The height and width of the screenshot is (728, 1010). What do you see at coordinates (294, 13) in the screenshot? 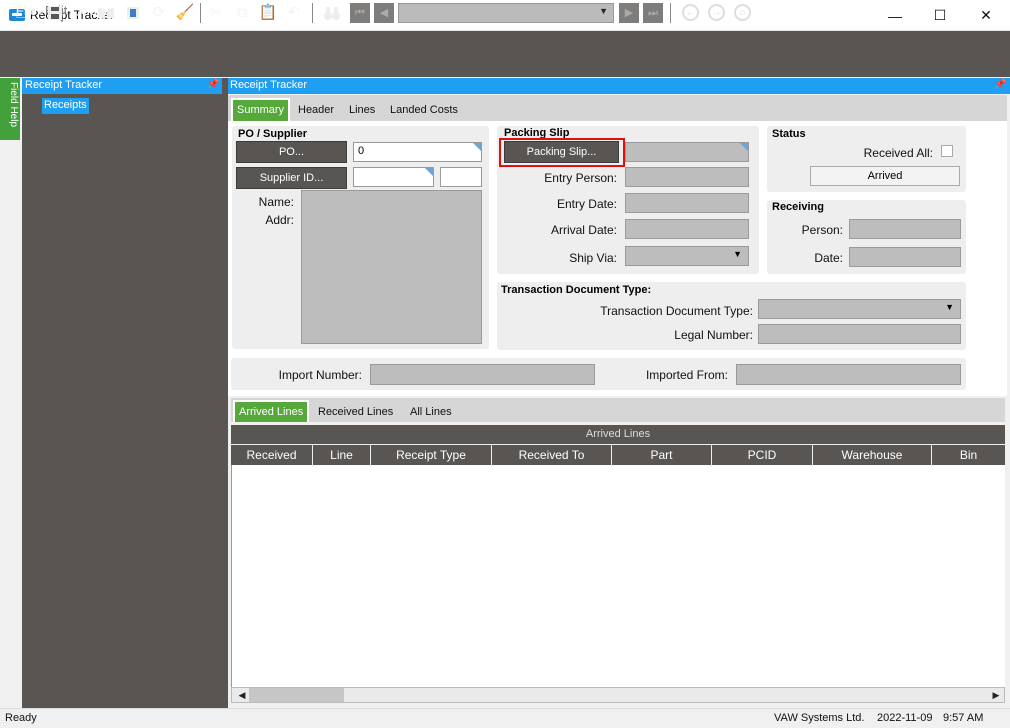
I see `undo-icon: ↶` at bounding box center [294, 13].